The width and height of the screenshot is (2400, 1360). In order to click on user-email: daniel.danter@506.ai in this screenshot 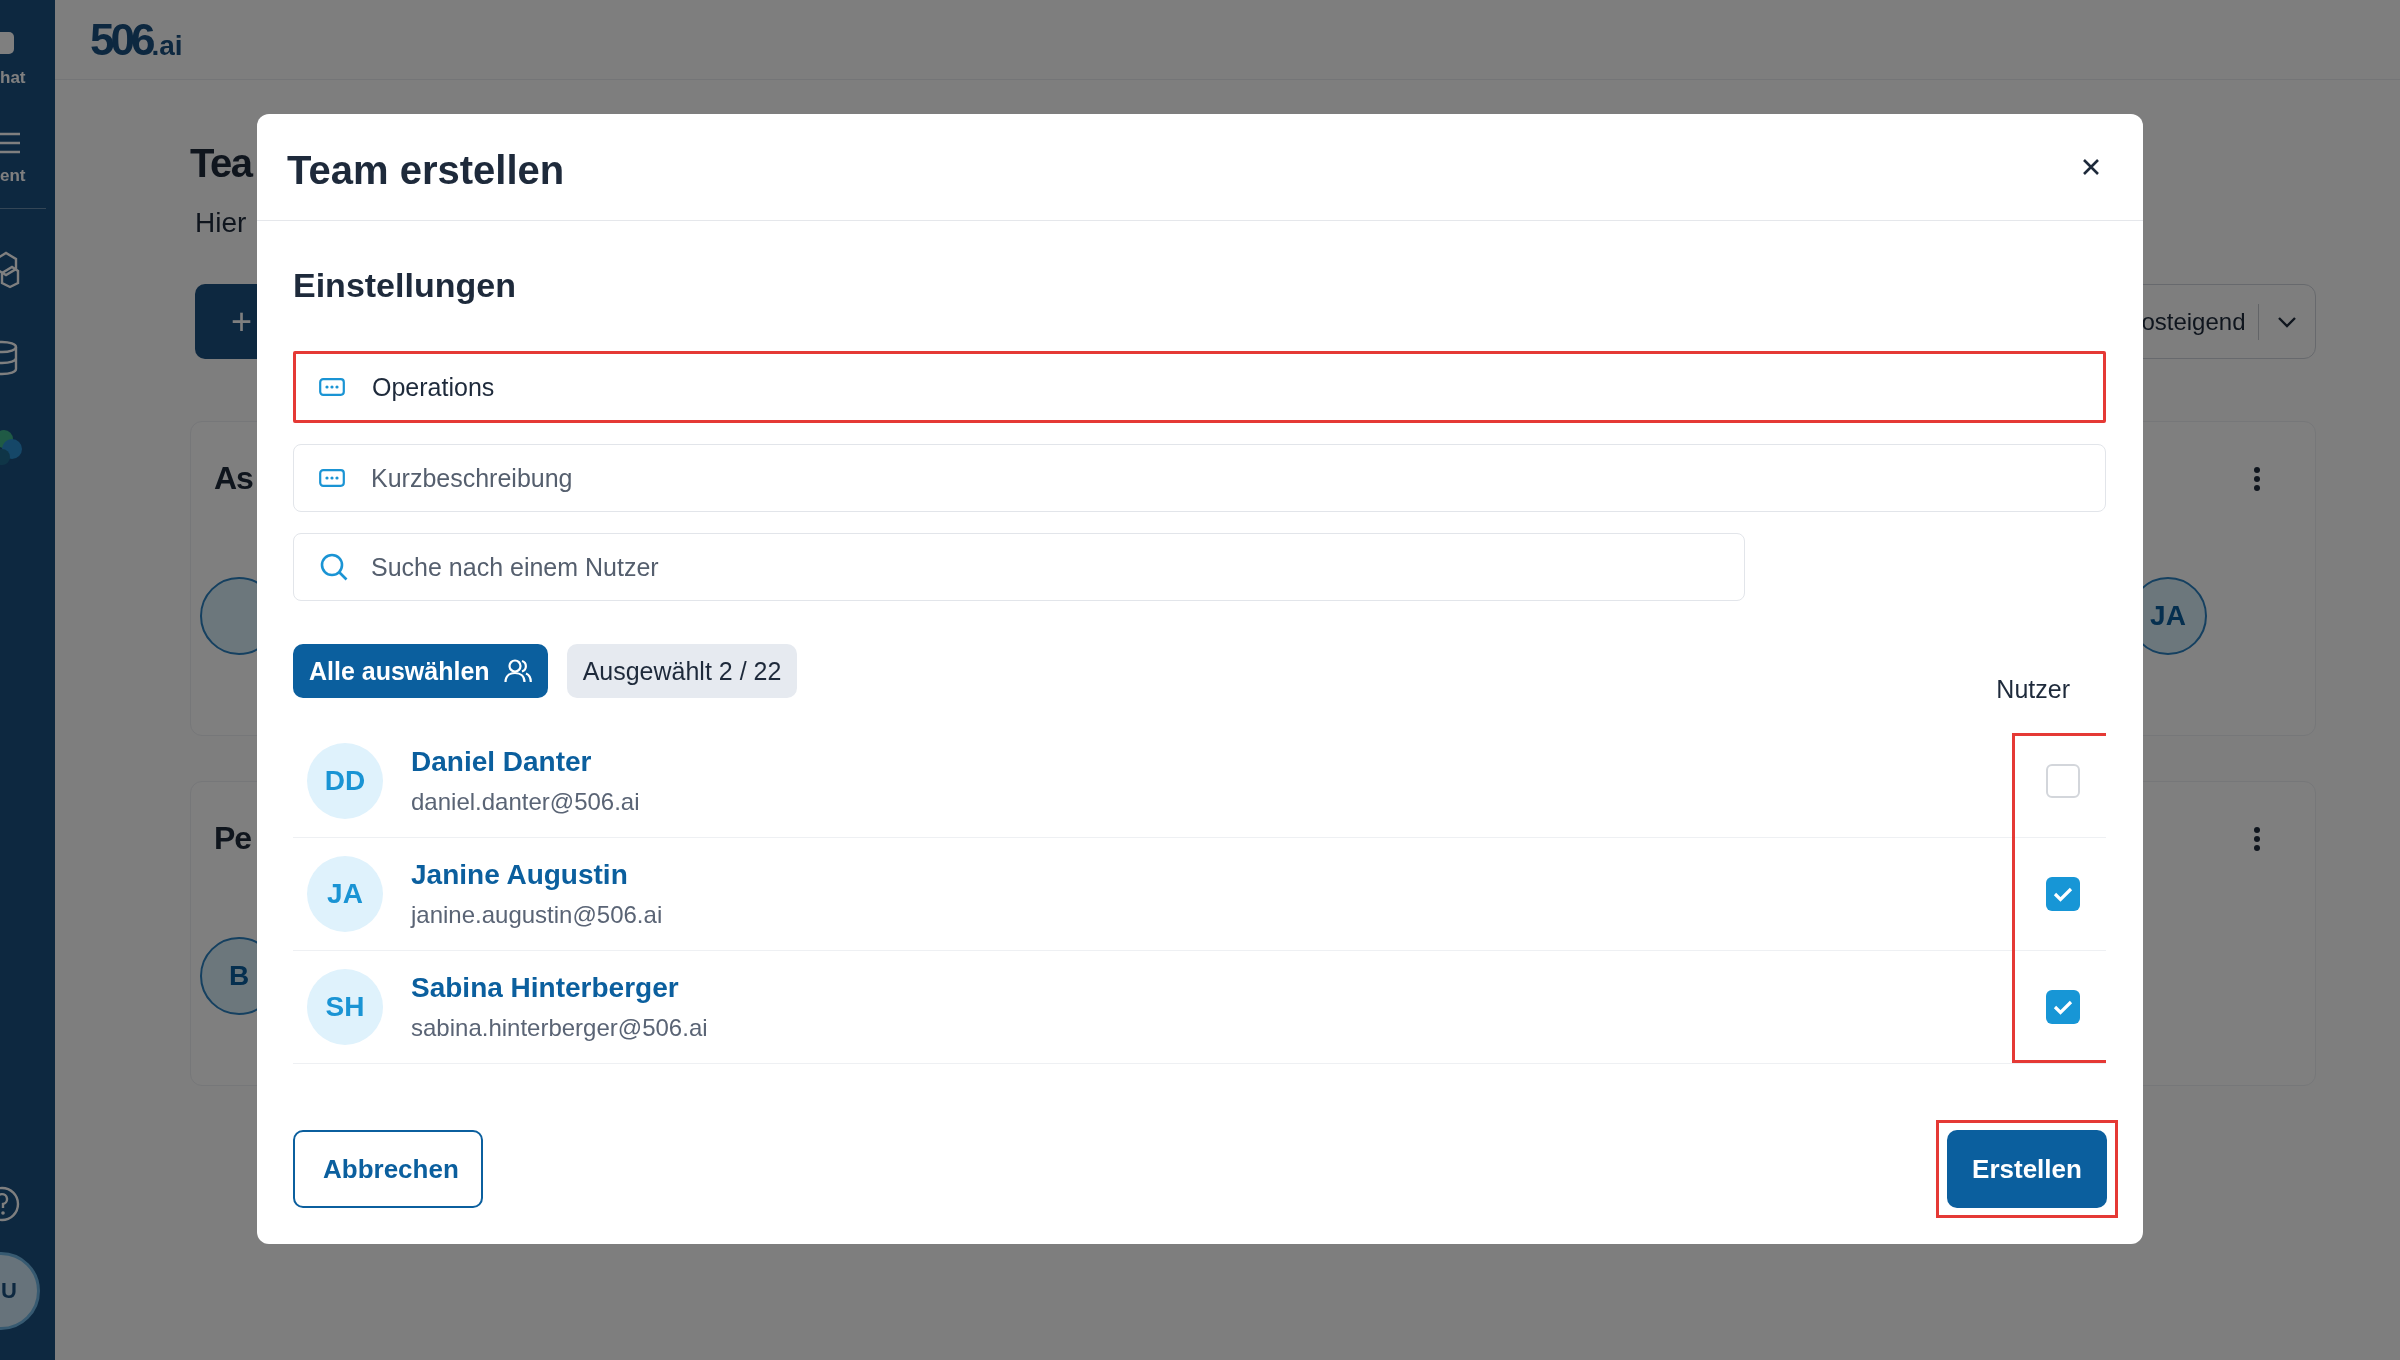, I will do `click(525, 802)`.